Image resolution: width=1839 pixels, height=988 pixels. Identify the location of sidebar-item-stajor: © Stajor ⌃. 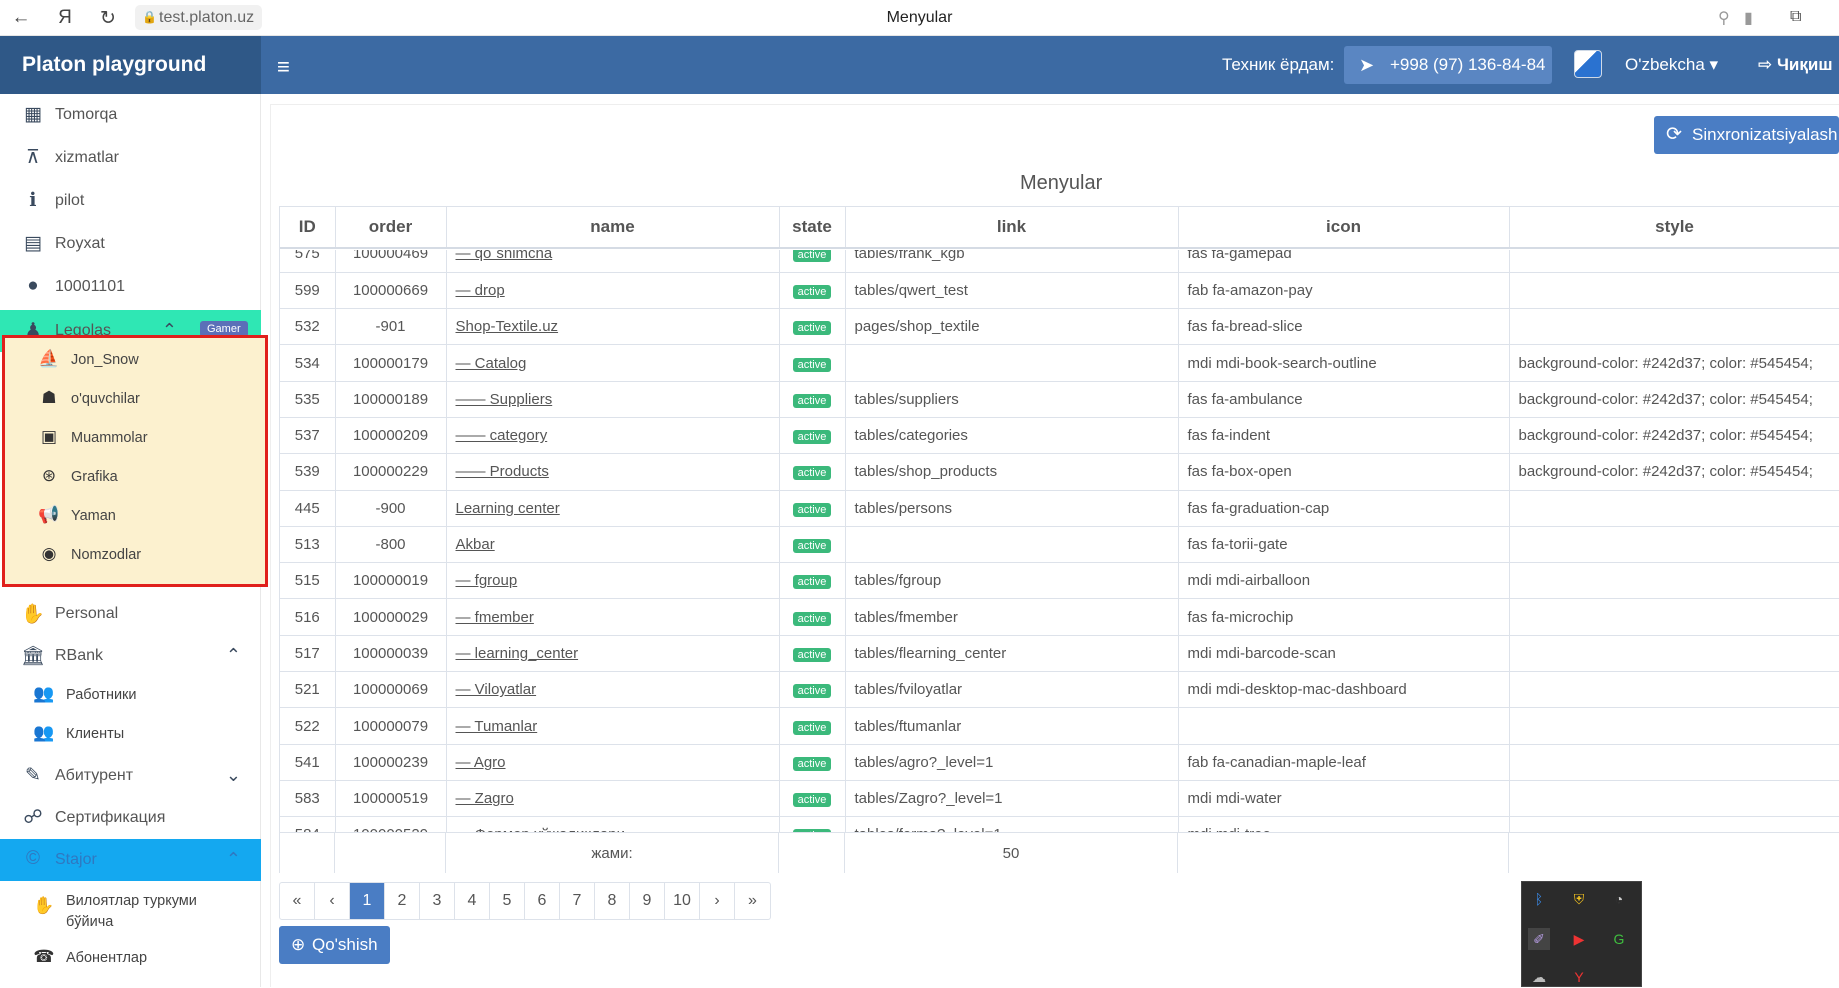
(130, 860).